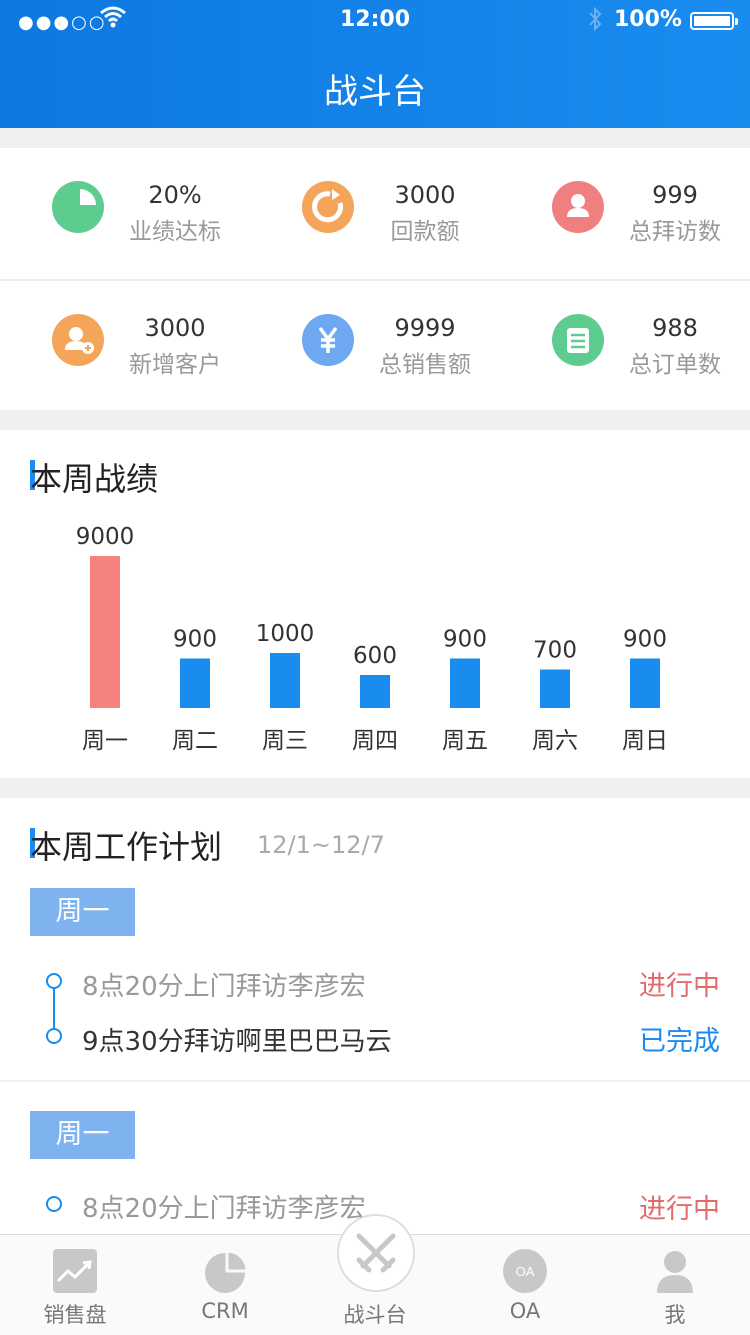  What do you see at coordinates (125, 346) in the screenshot?
I see `stat-item: 3000 新增客户` at bounding box center [125, 346].